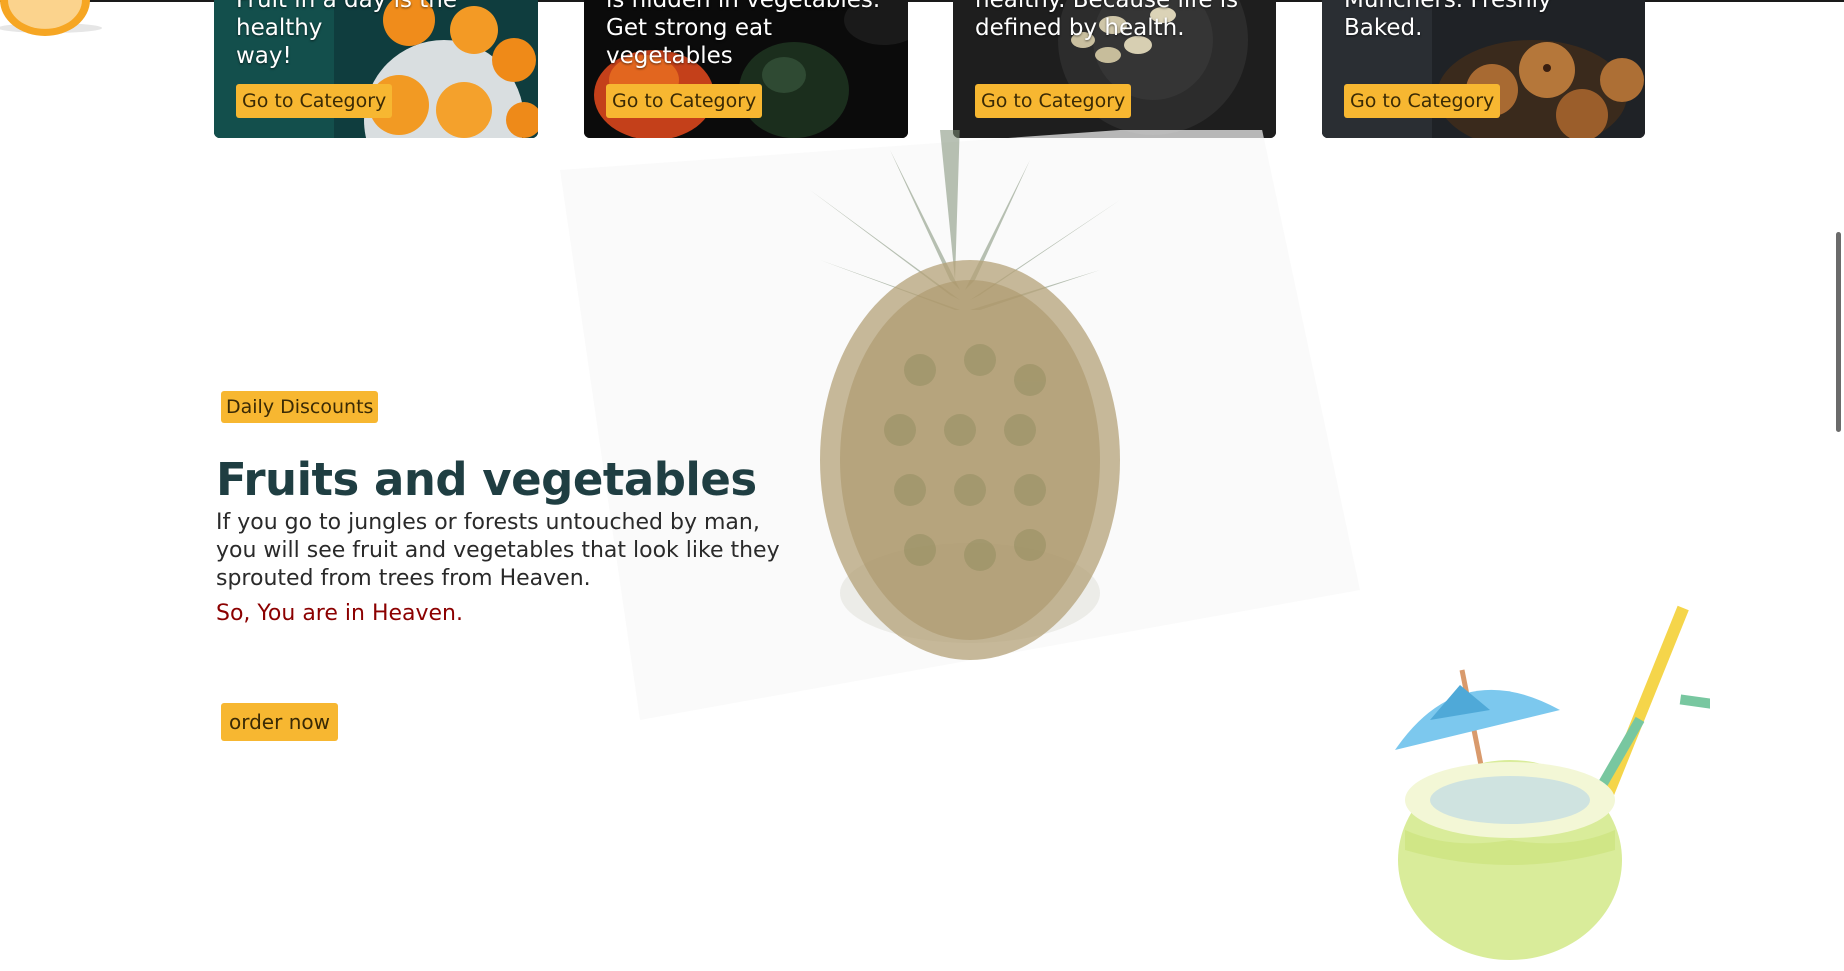 The height and width of the screenshot is (971, 1844). Describe the element at coordinates (1552, 782) in the screenshot. I see `coconut-drink-icon` at that location.